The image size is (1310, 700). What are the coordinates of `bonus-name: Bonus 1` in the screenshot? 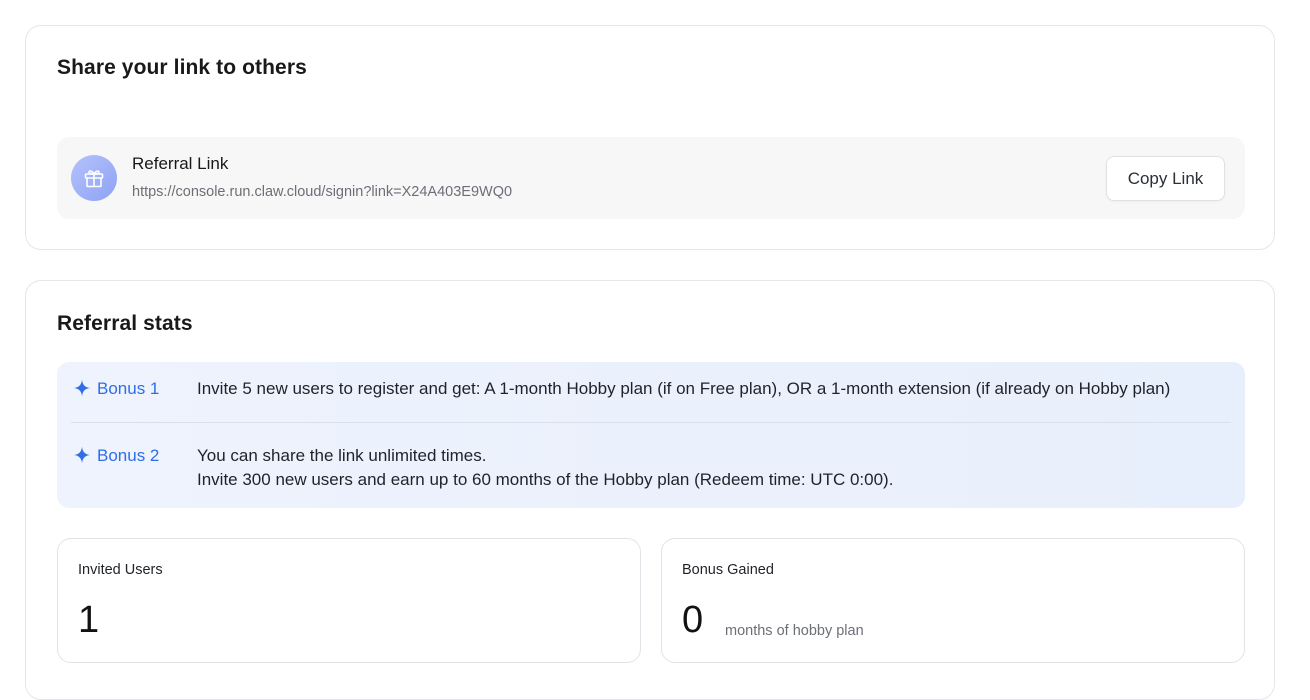 It's located at (128, 388).